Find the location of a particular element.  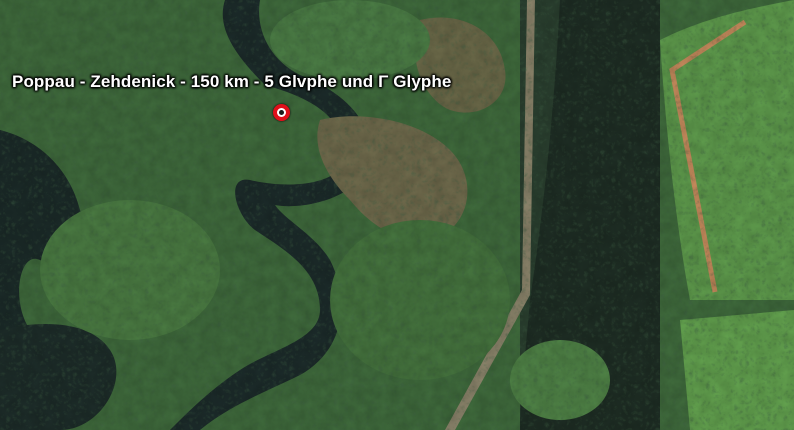

placemark-marker-icon is located at coordinates (281, 112).